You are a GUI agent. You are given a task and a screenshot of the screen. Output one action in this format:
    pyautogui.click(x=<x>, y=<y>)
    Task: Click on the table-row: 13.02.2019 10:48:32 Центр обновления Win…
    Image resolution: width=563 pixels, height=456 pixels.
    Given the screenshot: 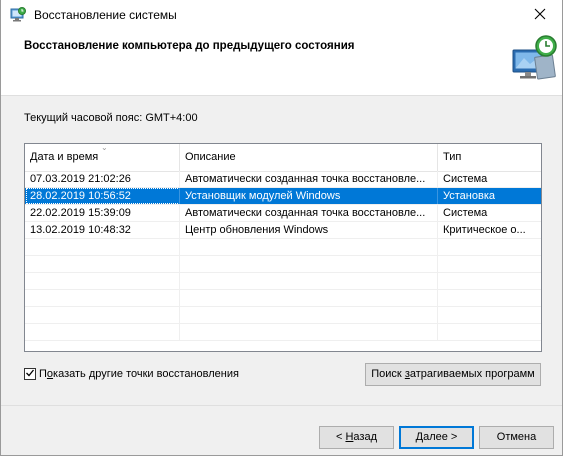 What is the action you would take?
    pyautogui.click(x=283, y=230)
    